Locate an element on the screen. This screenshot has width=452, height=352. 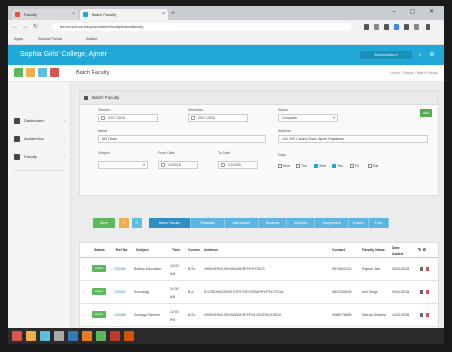
bell-icon: ♪ is located at coordinates (420, 55).